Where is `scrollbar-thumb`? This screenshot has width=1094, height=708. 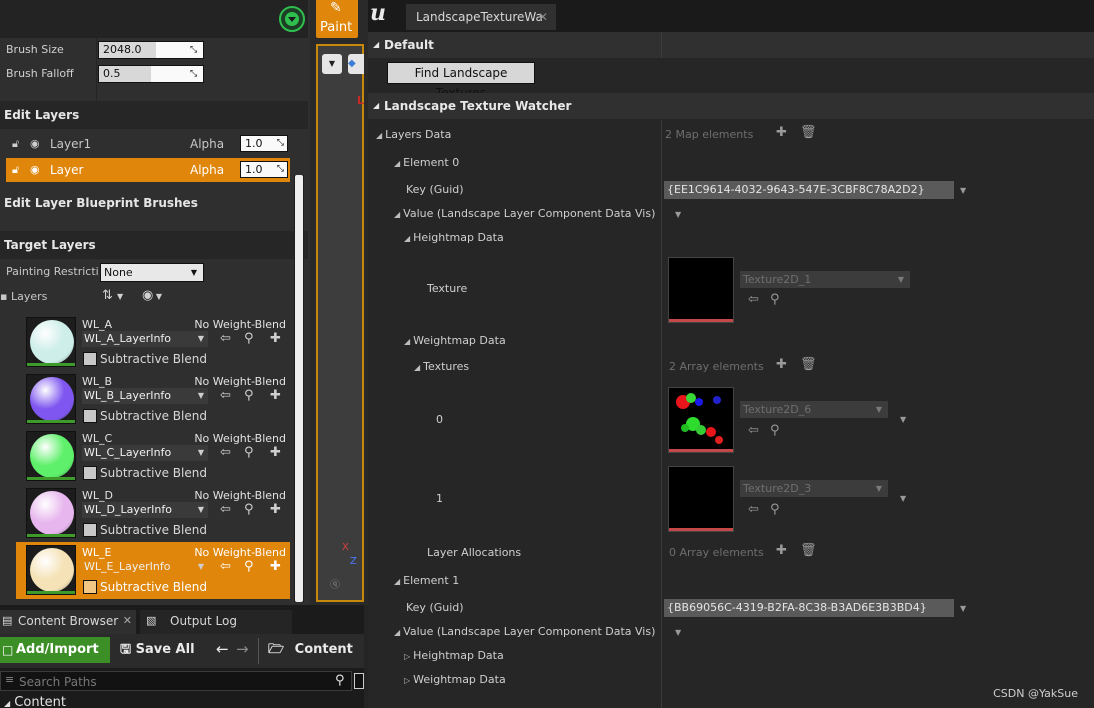
scrollbar-thumb is located at coordinates (299, 388).